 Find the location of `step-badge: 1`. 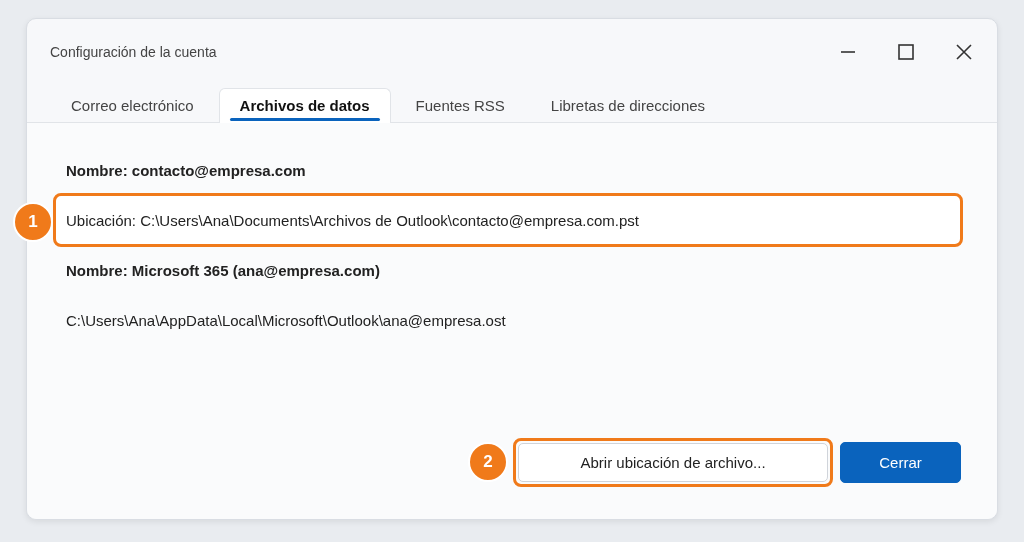

step-badge: 1 is located at coordinates (33, 222).